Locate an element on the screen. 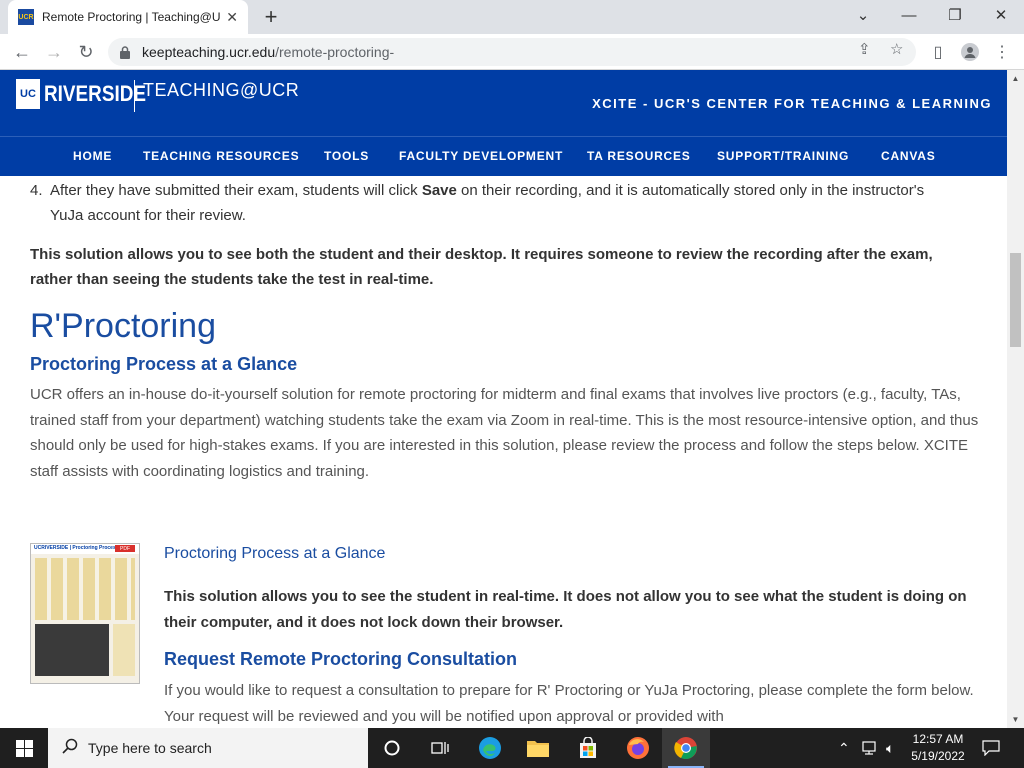 The image size is (1024, 768). tab-close-icon: ✕ is located at coordinates (232, 17).